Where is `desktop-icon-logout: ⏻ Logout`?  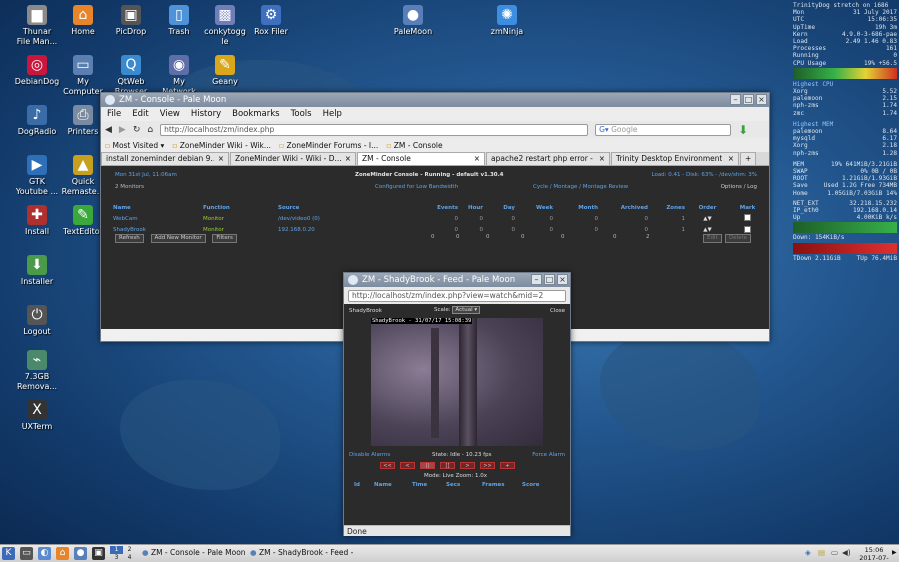 desktop-icon-logout: ⏻ Logout is located at coordinates (37, 321).